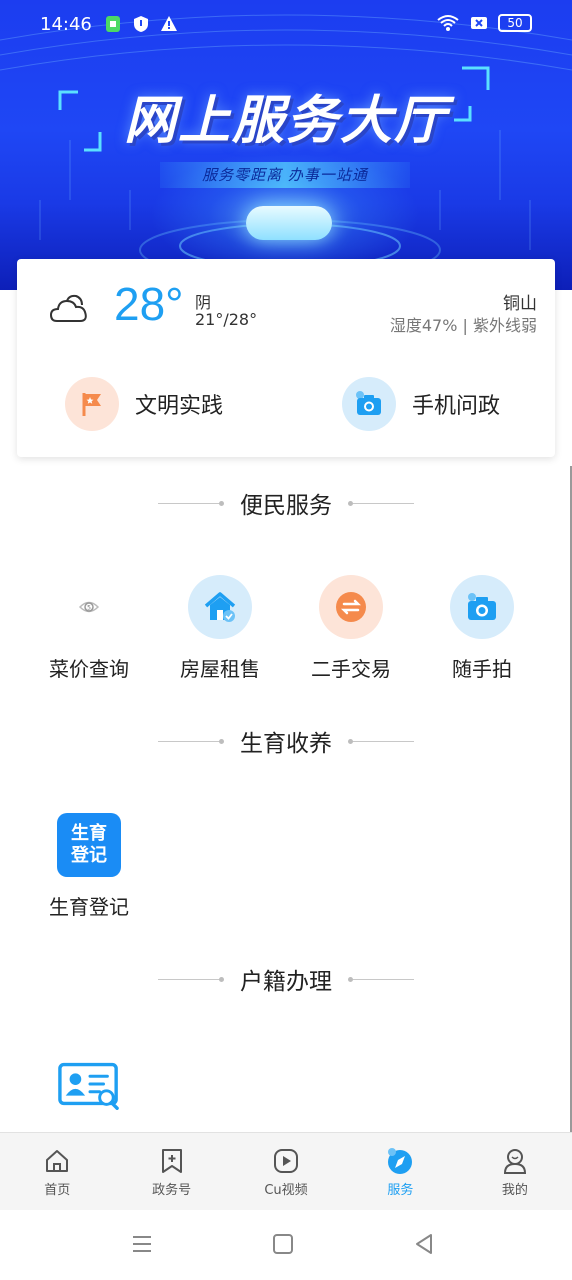 The height and width of the screenshot is (1280, 572). I want to click on service-item-label: 二手交易, so click(351, 669).